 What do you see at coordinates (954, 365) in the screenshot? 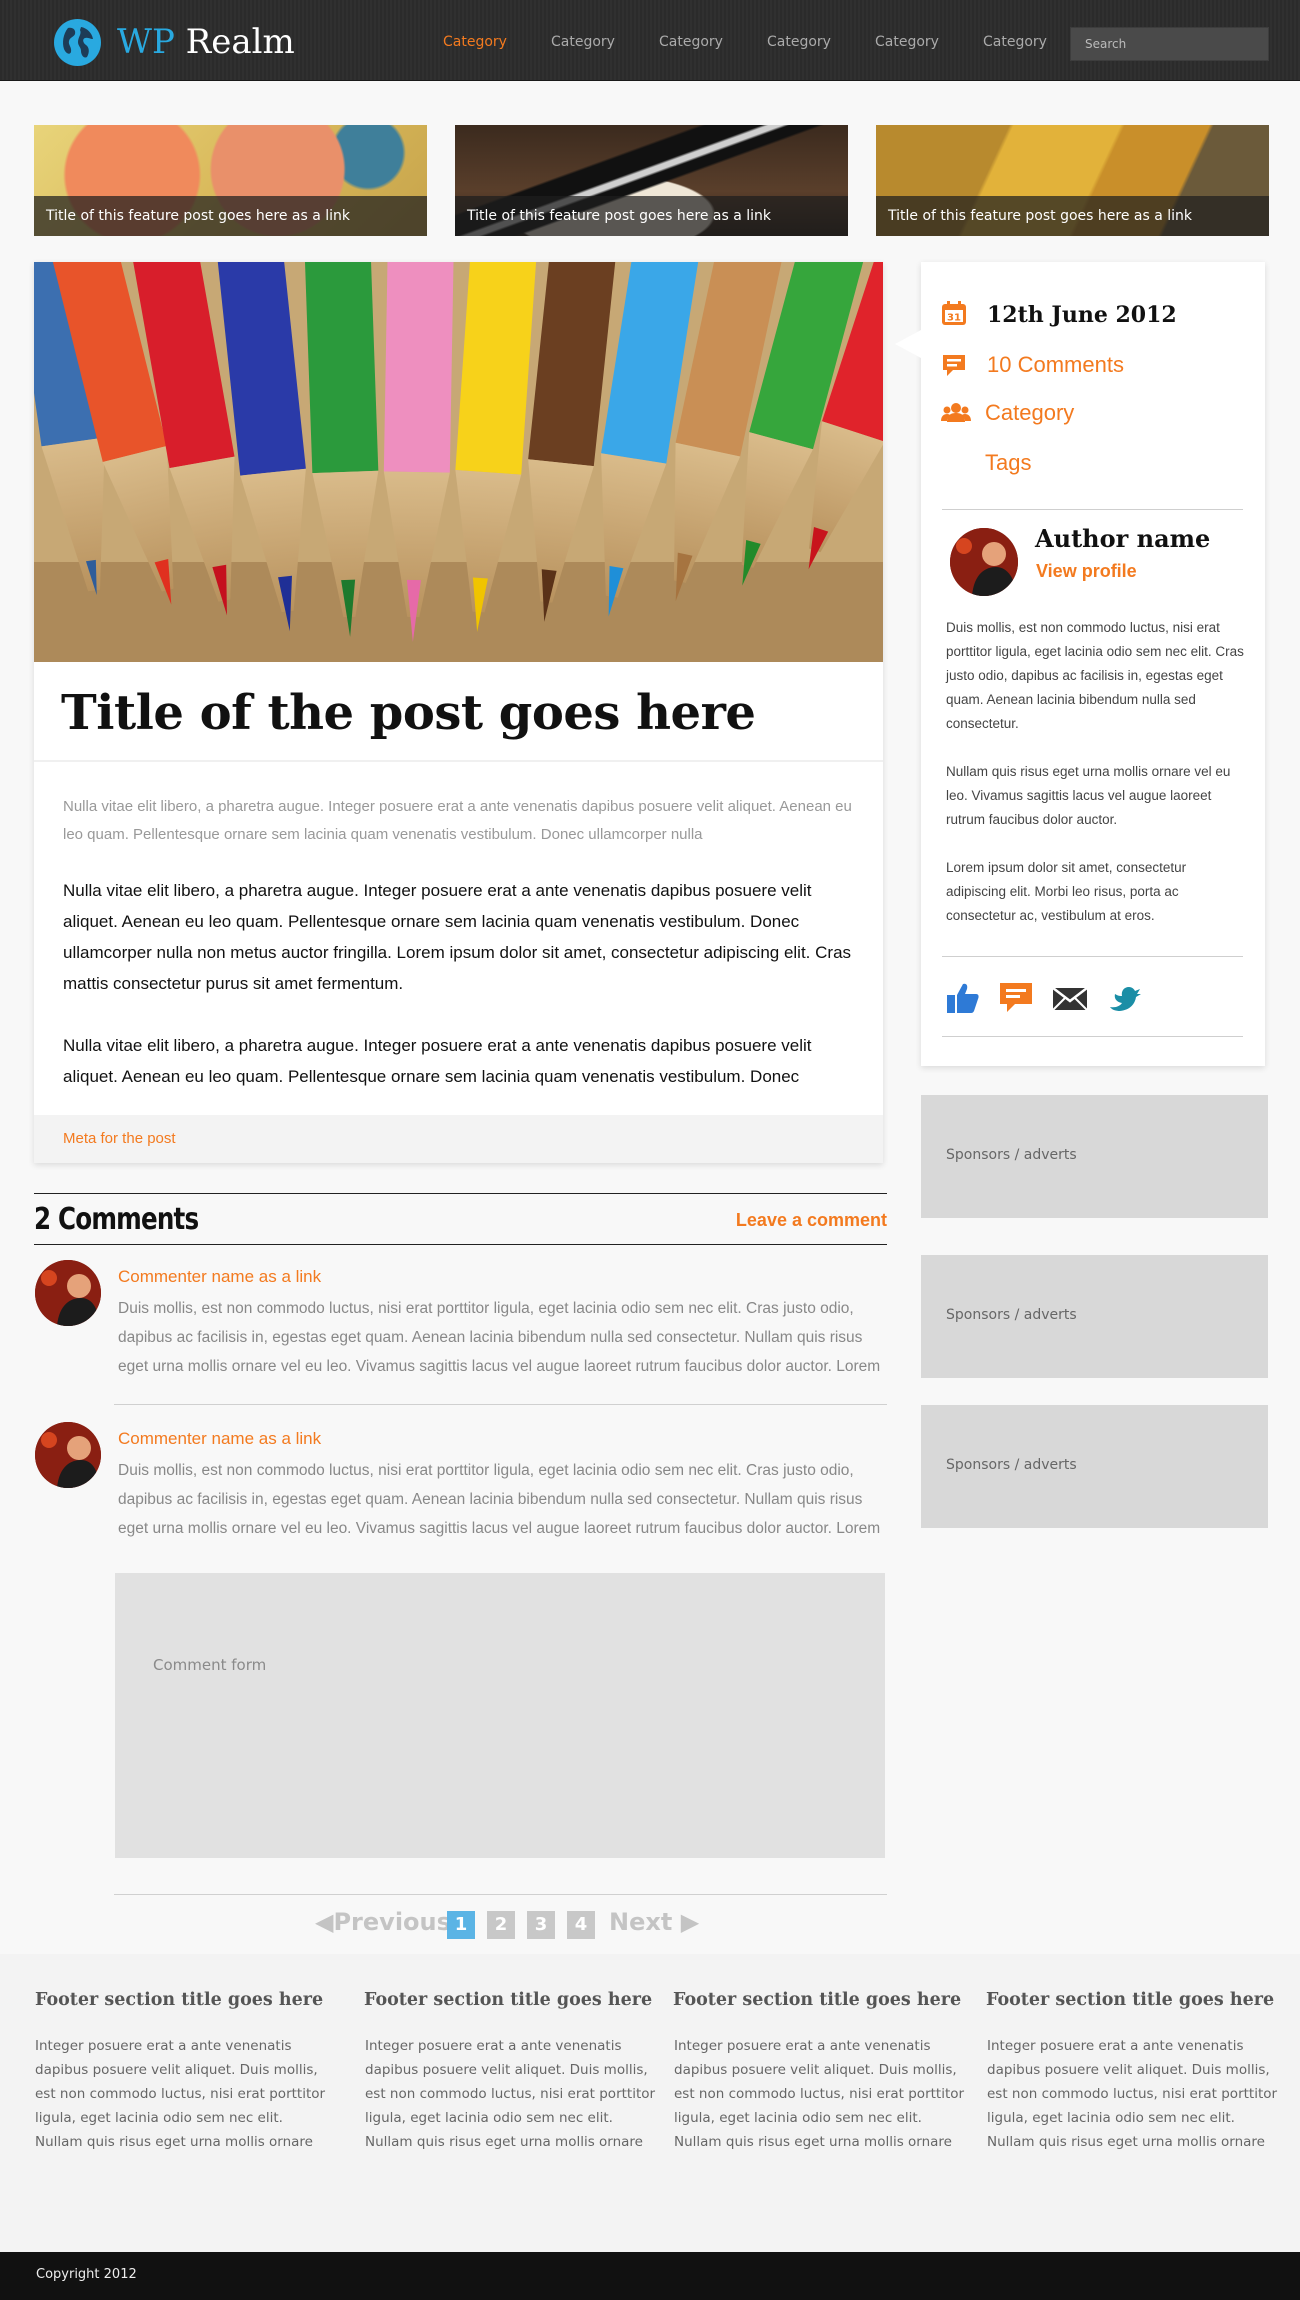
I see `comment-icon` at bounding box center [954, 365].